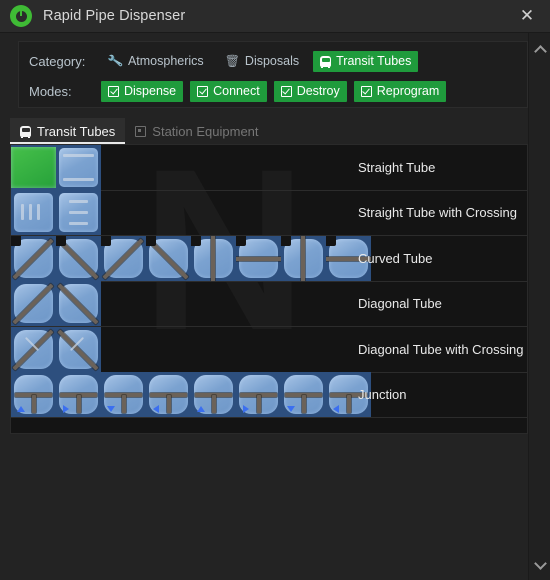 The image size is (550, 580). What do you see at coordinates (205, 131) in the screenshot?
I see `tab-station-equipment-label: Station Equipment` at bounding box center [205, 131].